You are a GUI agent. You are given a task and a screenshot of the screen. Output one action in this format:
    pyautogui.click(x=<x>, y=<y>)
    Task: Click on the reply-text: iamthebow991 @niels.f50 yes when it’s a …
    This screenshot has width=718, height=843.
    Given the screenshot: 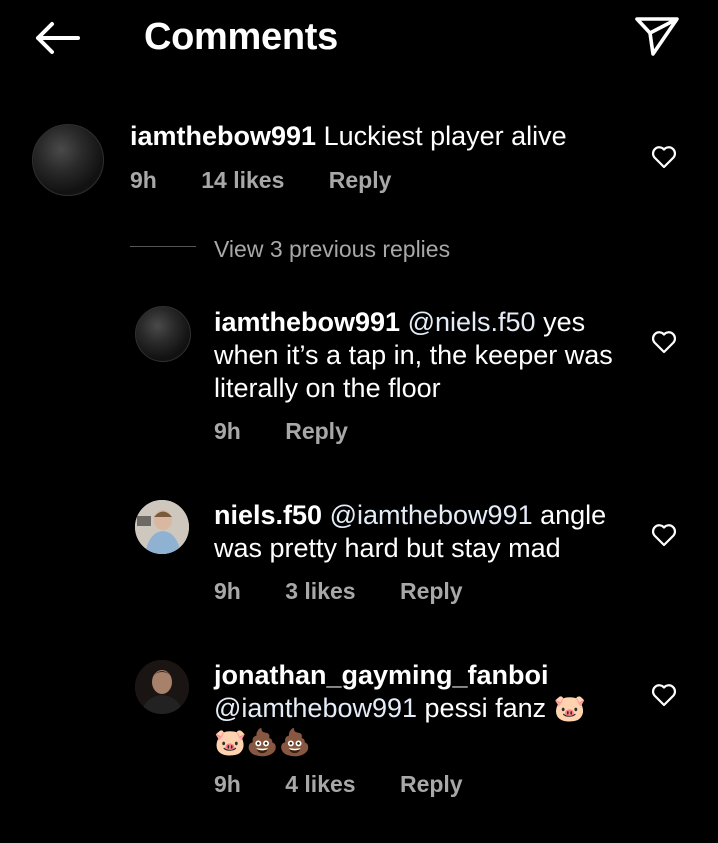 What is the action you would take?
    pyautogui.click(x=424, y=355)
    